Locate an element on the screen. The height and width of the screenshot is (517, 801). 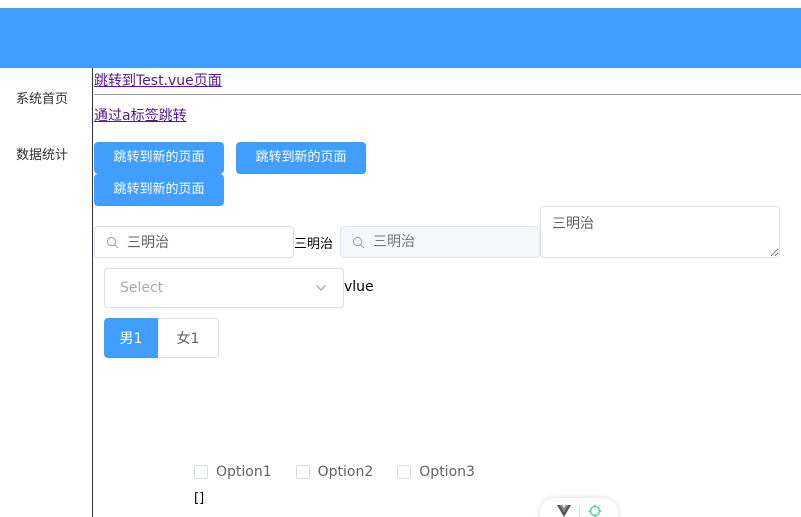
vue-logo-icon is located at coordinates (563, 511).